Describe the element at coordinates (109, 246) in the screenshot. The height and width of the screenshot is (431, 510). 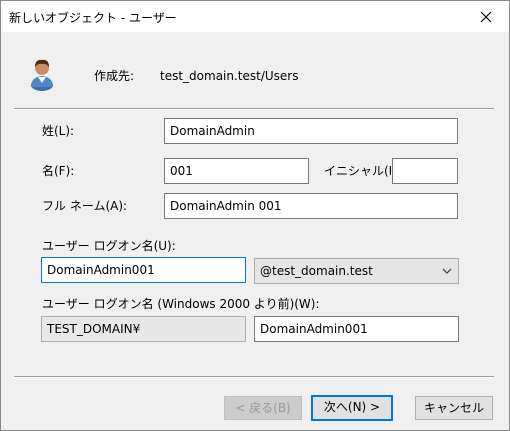
I see `logon-name-label: ユーザー ログオン名(U):` at that location.